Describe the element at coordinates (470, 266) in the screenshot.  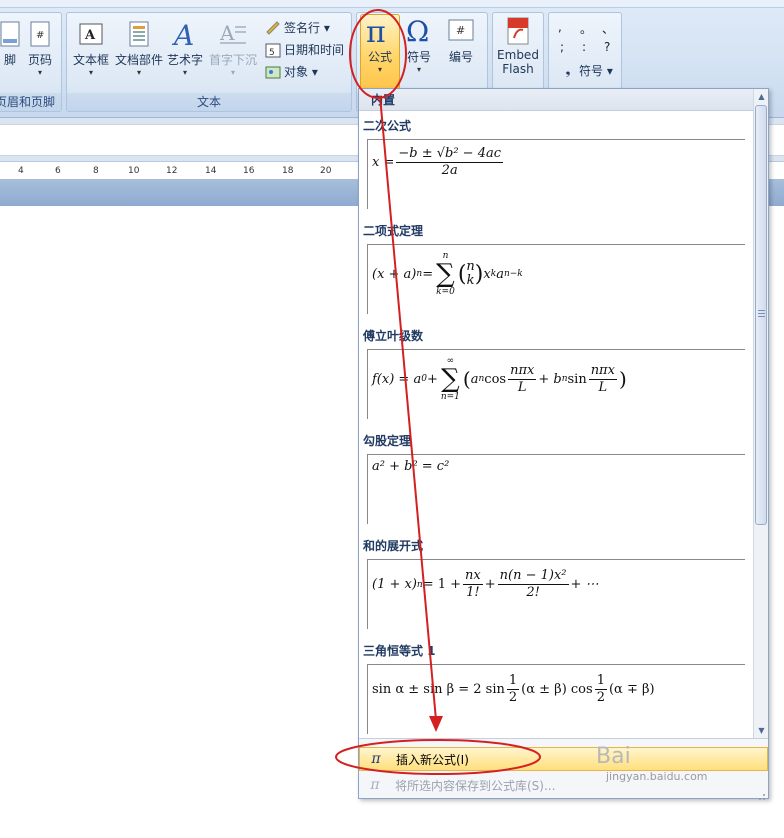
I see `eq-binom-top: n` at that location.